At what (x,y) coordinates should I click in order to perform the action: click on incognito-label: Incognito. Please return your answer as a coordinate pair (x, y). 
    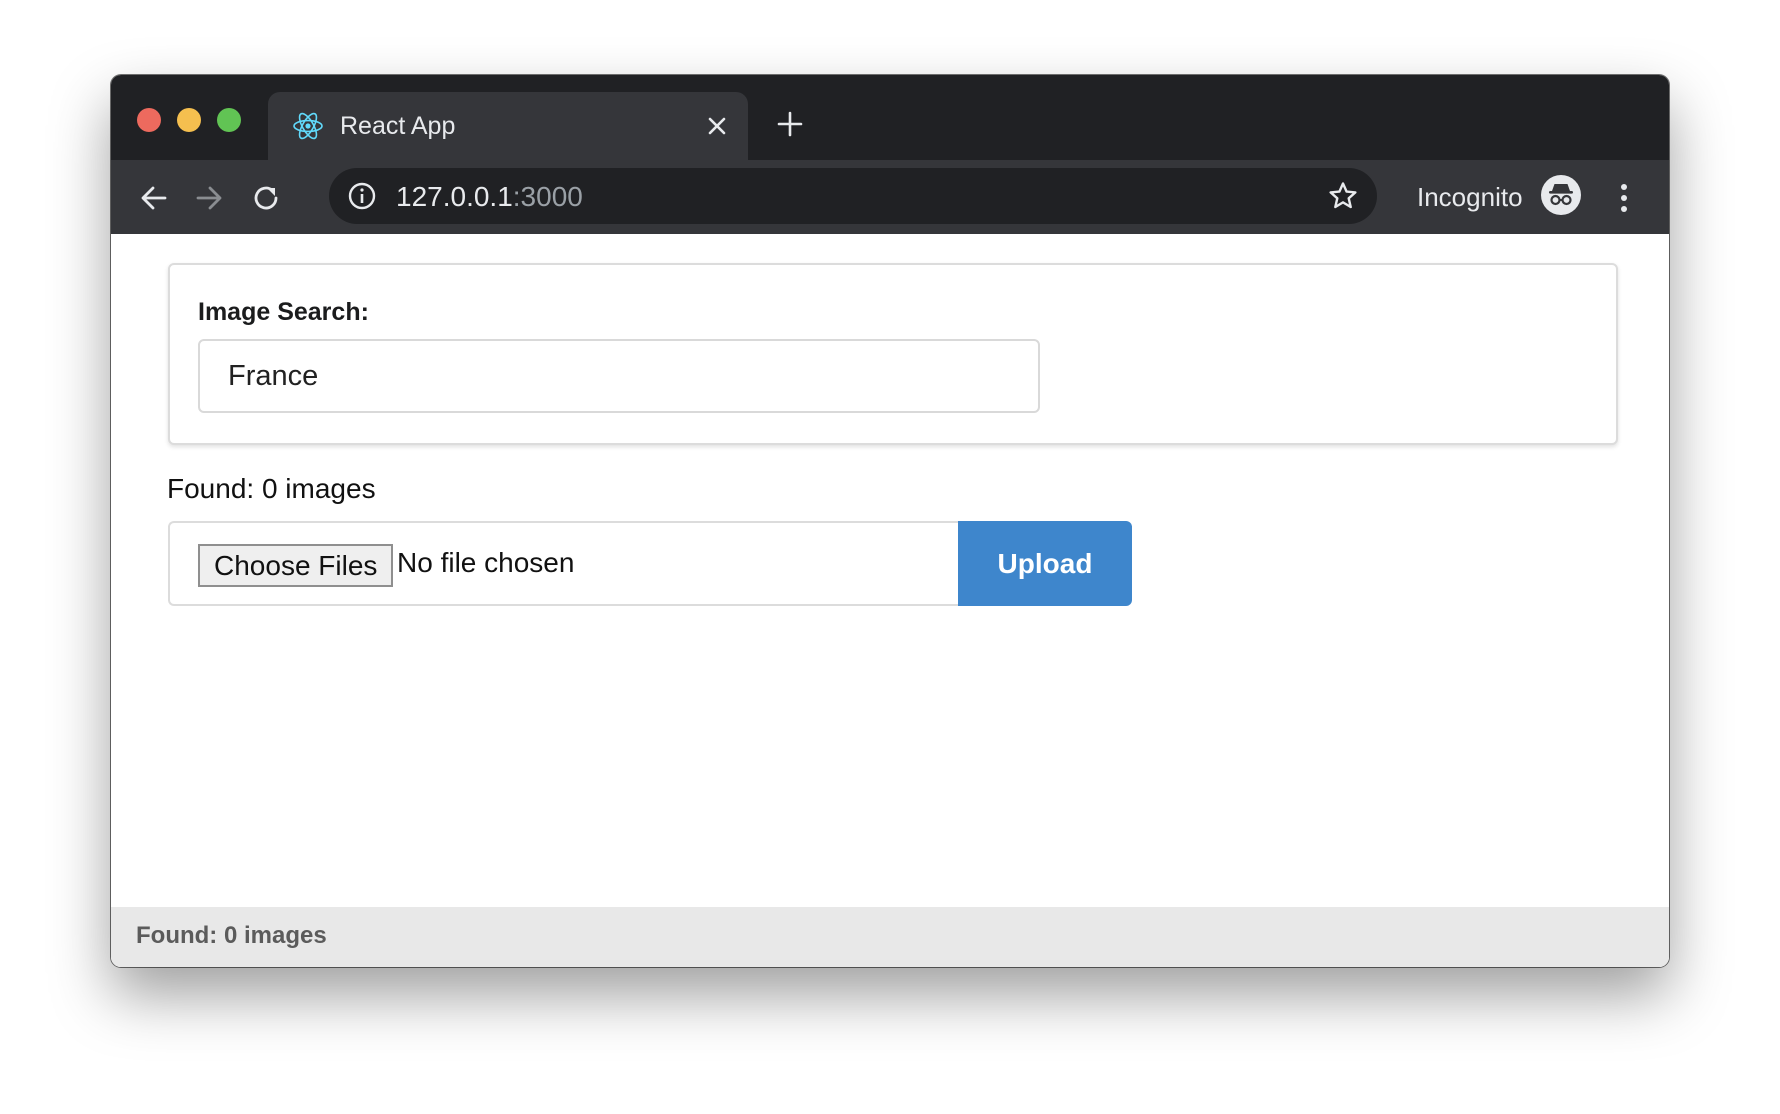
    Looking at the image, I should click on (1470, 197).